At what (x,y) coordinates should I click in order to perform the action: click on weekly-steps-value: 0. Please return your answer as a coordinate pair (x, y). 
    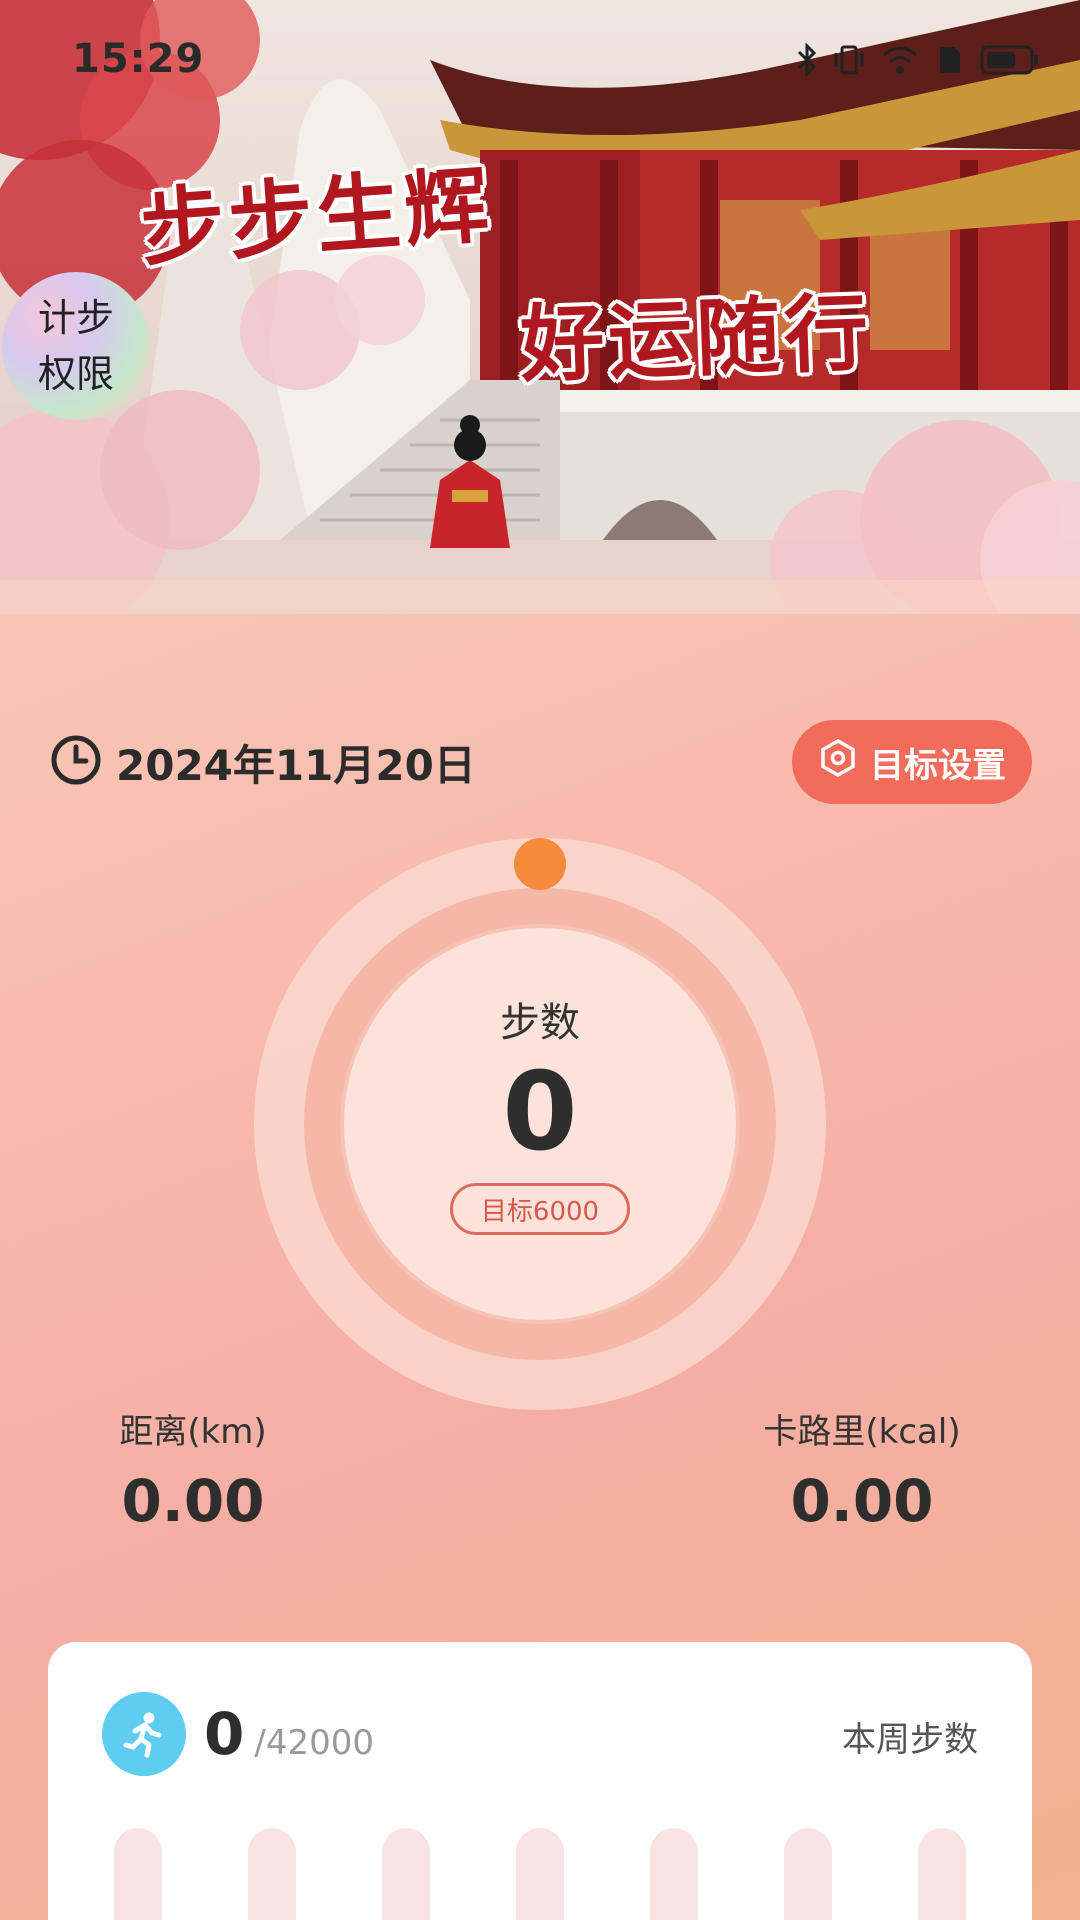
    Looking at the image, I should click on (224, 1734).